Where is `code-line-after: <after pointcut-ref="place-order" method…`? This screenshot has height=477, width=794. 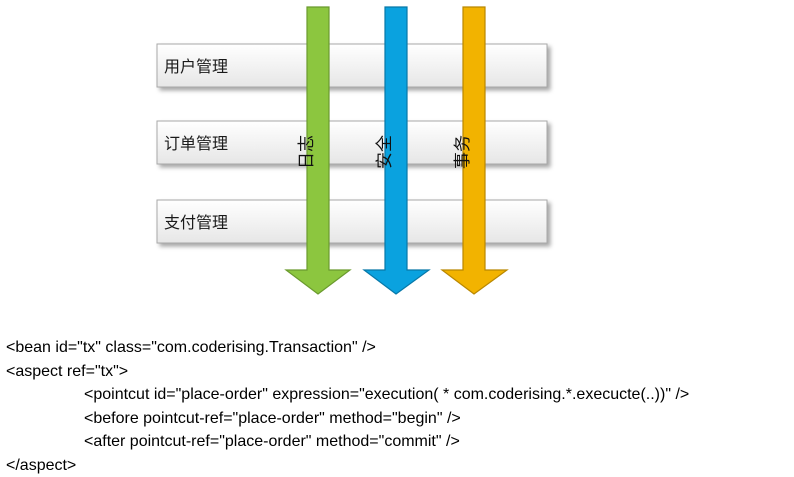
code-line-after: <after pointcut-ref="place-order" method… is located at coordinates (272, 441).